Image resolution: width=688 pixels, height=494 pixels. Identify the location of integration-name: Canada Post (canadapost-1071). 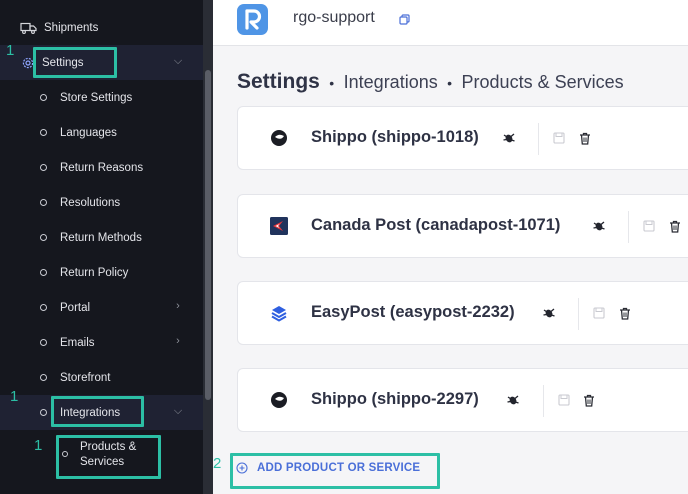
(436, 225).